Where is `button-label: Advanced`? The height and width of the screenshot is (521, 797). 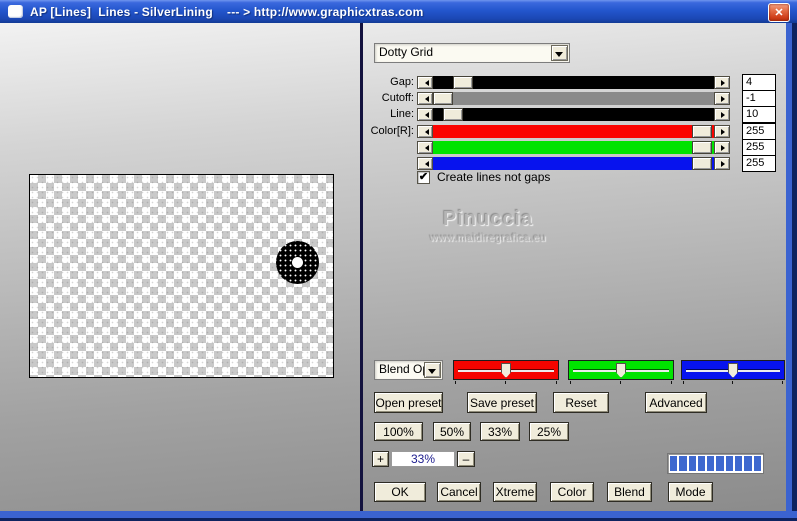 button-label: Advanced is located at coordinates (676, 402).